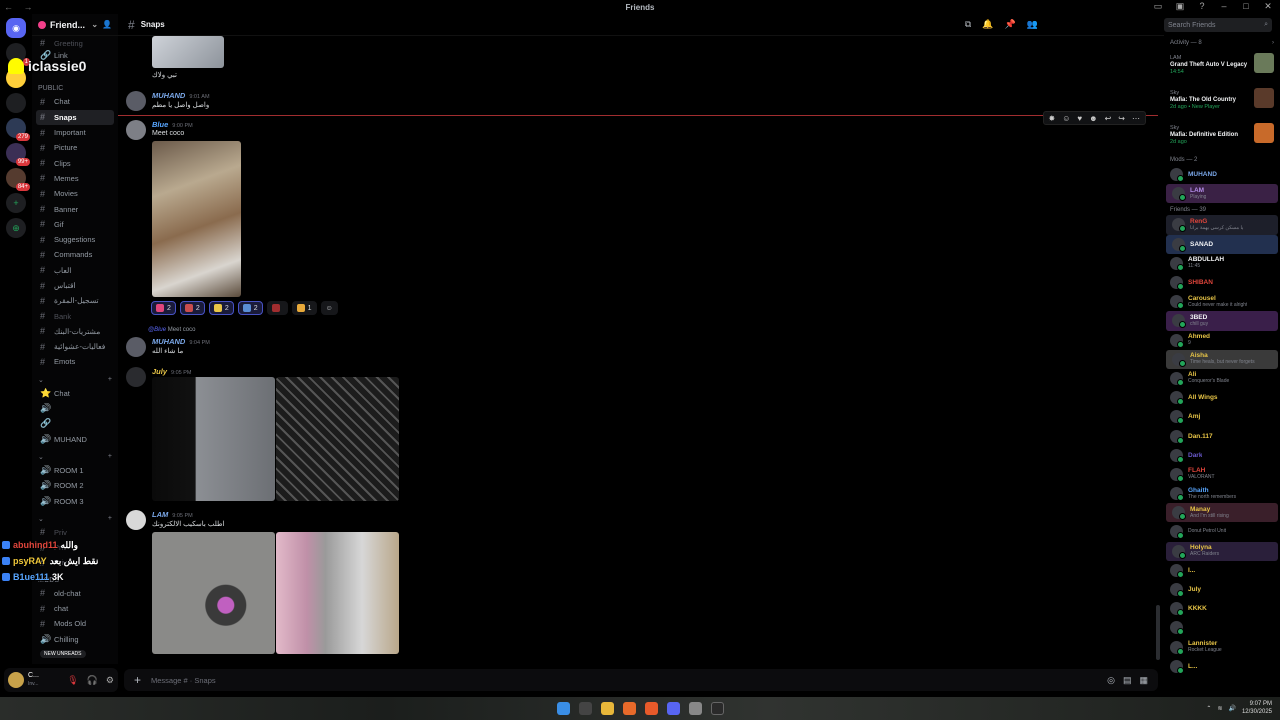 This screenshot has height=720, width=1280. What do you see at coordinates (1222, 194) in the screenshot?
I see `member-item: LAM Playing` at bounding box center [1222, 194].